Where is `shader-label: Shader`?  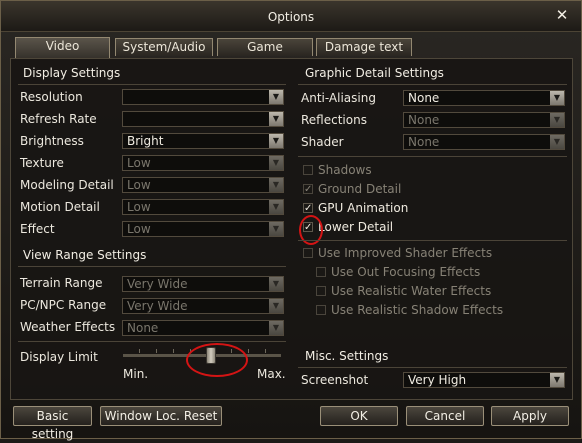
shader-label: Shader is located at coordinates (322, 142).